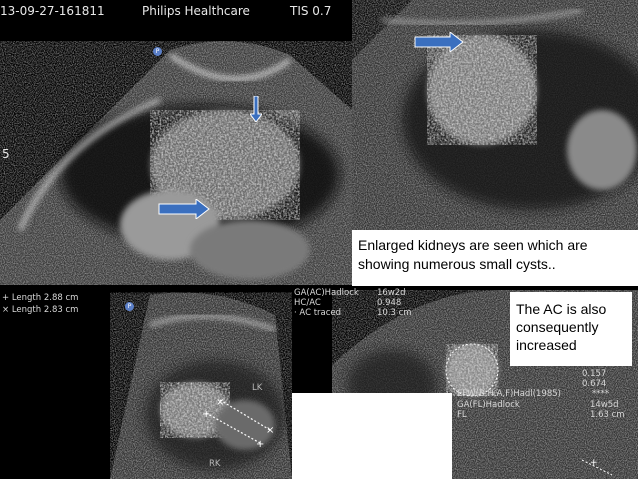 The height and width of the screenshot is (479, 638). What do you see at coordinates (561, 327) in the screenshot?
I see `ac-caption: The AC is also consequently increased` at bounding box center [561, 327].